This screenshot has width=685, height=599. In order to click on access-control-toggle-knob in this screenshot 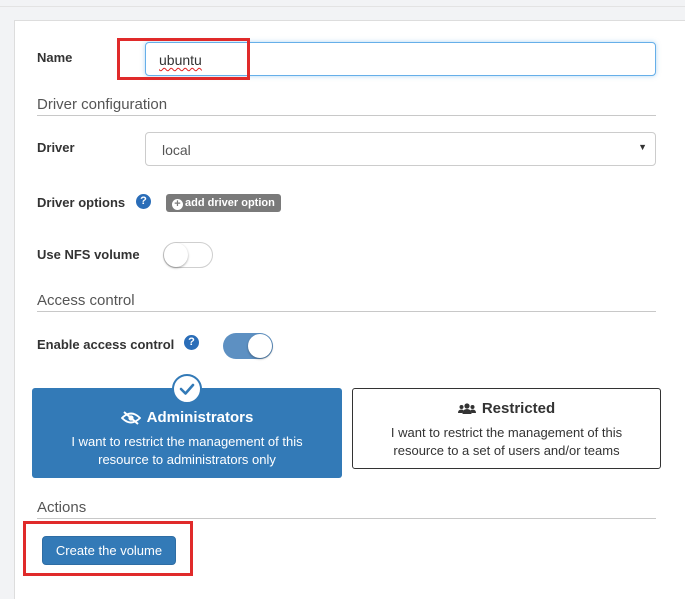, I will do `click(260, 346)`.